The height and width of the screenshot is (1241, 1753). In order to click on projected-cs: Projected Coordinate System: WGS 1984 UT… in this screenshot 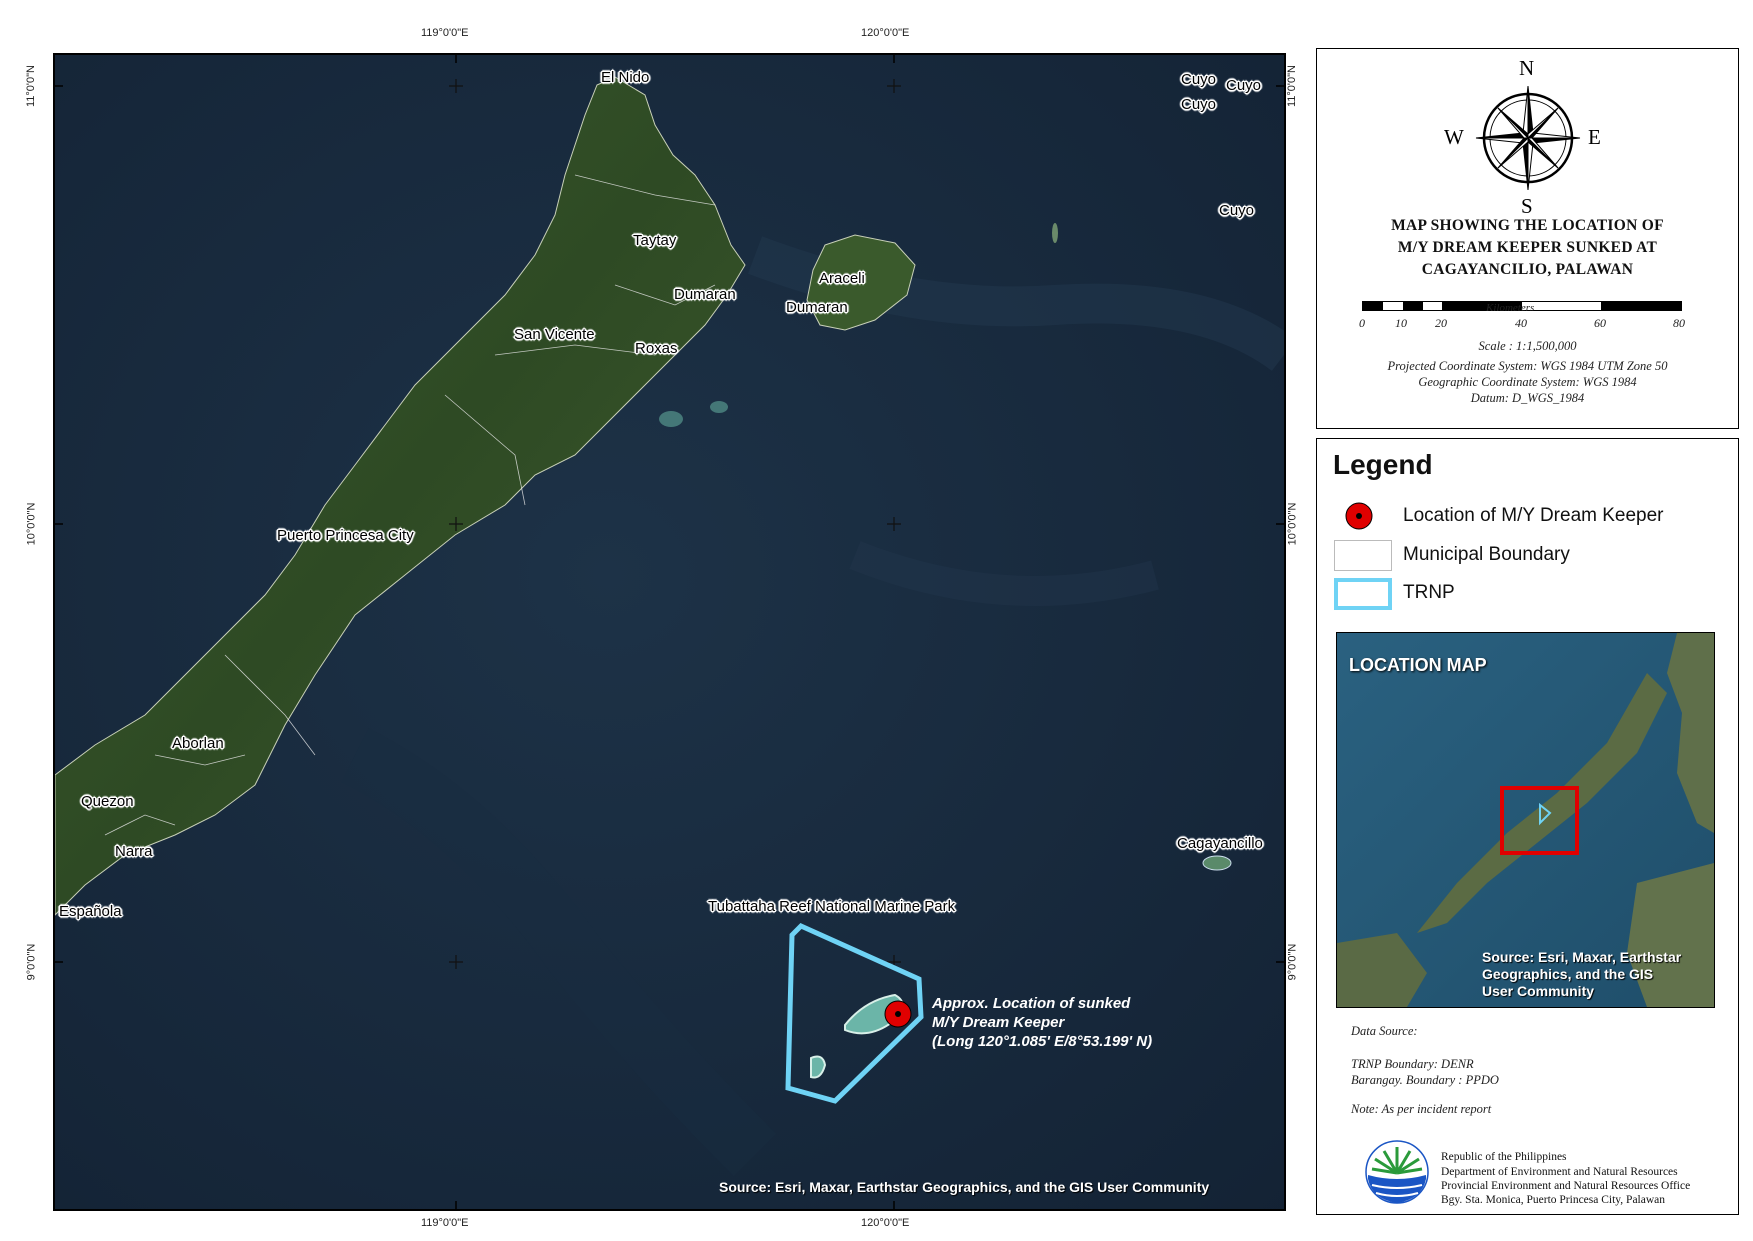, I will do `click(1527, 366)`.